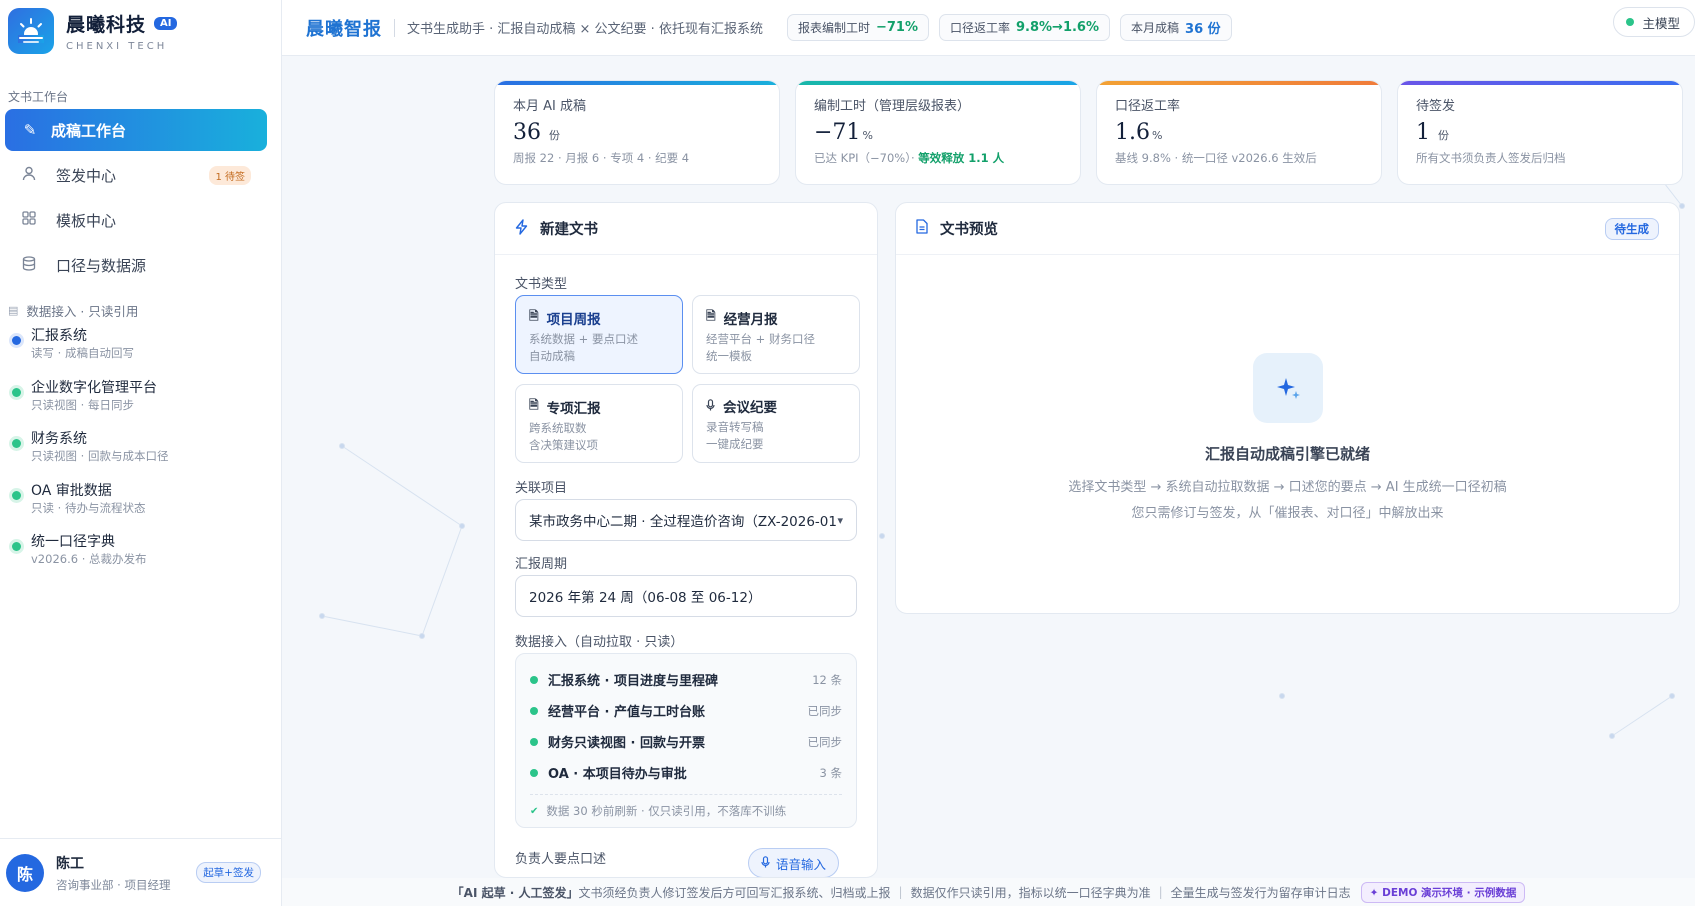  I want to click on kpi-value: 1.6 %, so click(1239, 132).